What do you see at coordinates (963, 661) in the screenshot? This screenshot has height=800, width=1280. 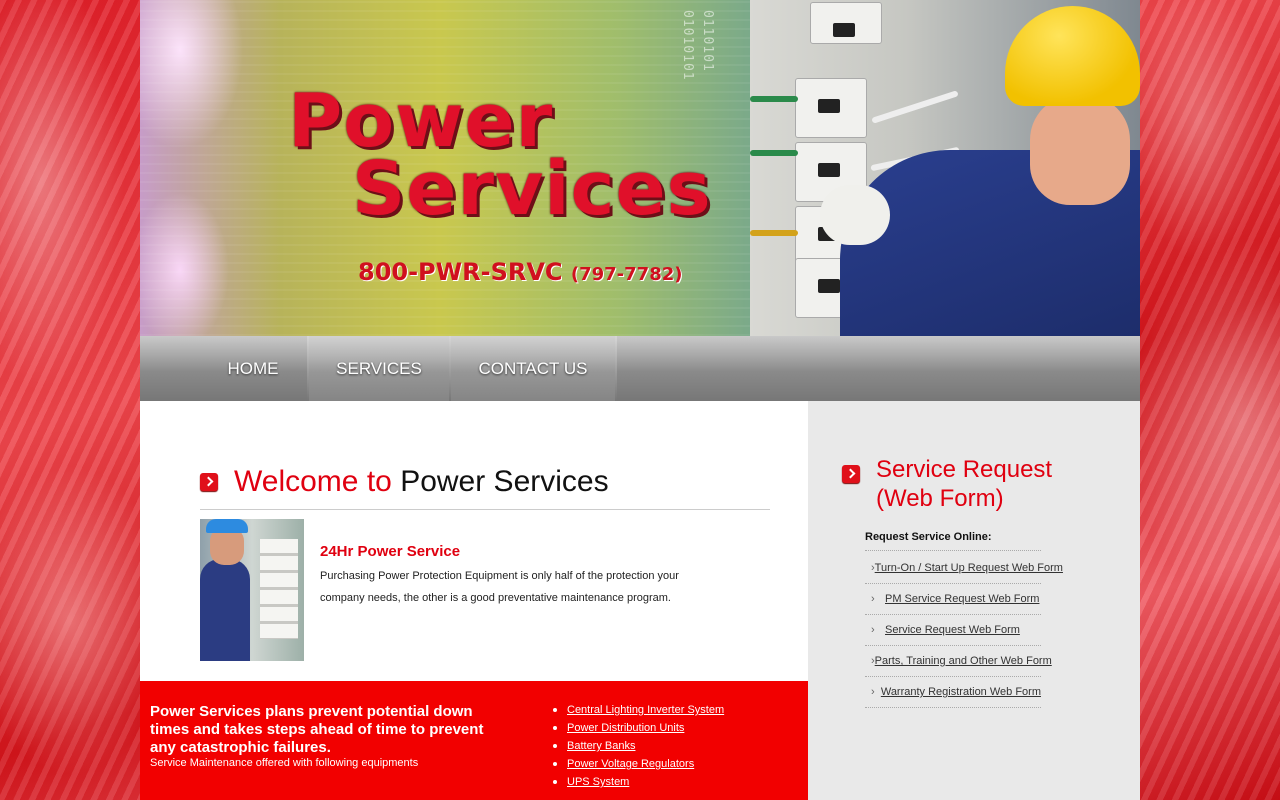 I see `request-link-parts: Parts, Training and Other Web Form` at bounding box center [963, 661].